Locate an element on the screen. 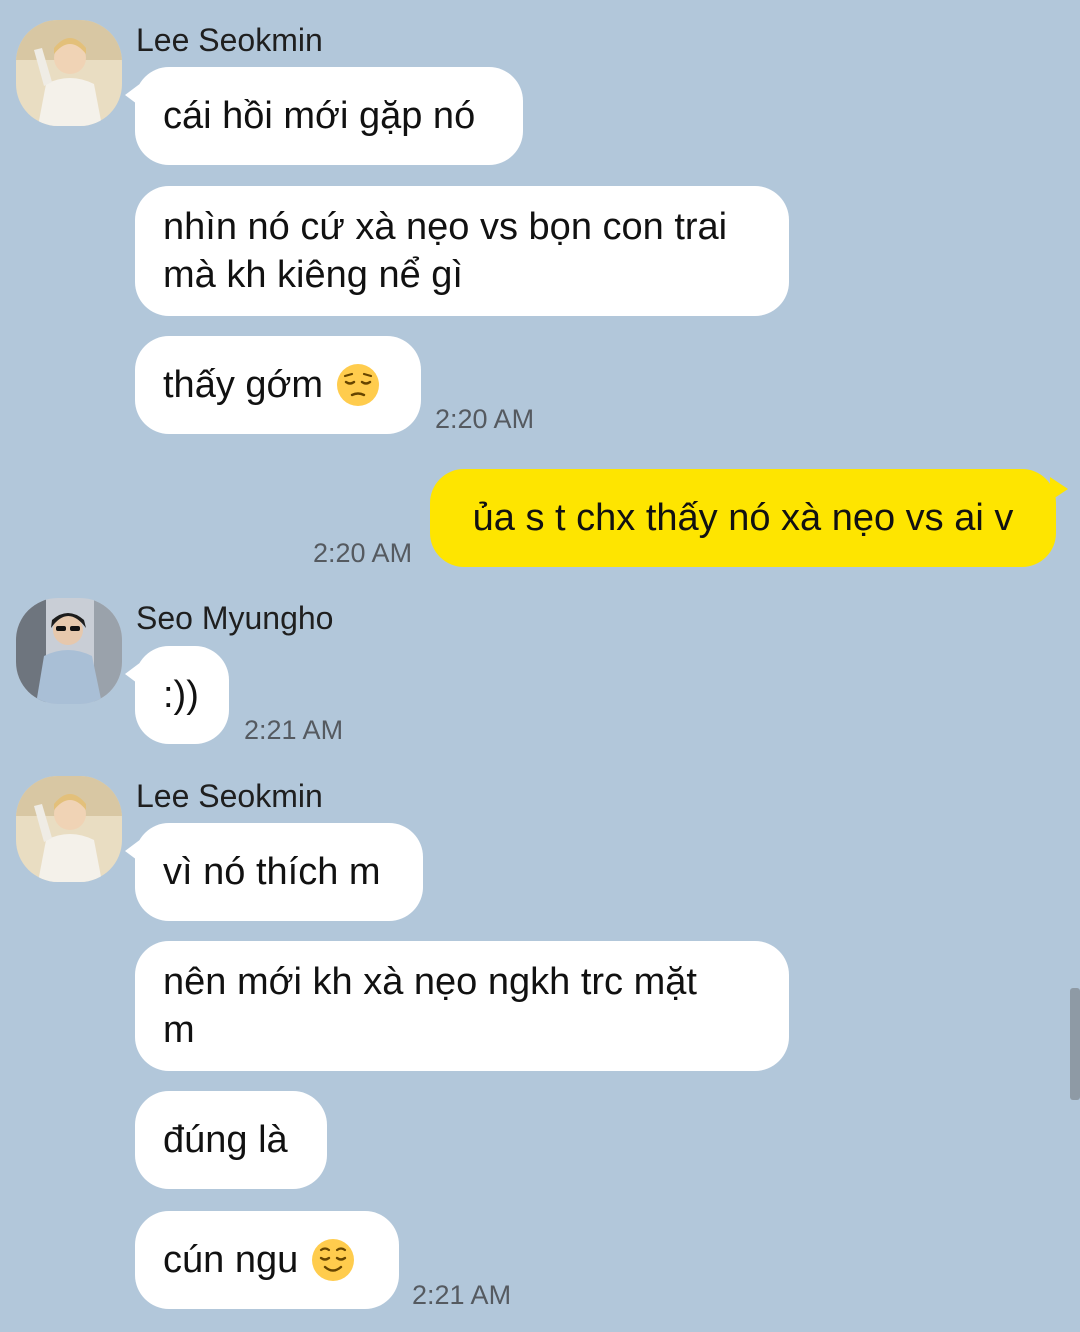 This screenshot has height=1332, width=1080. message-bubble: :)) is located at coordinates (177, 695).